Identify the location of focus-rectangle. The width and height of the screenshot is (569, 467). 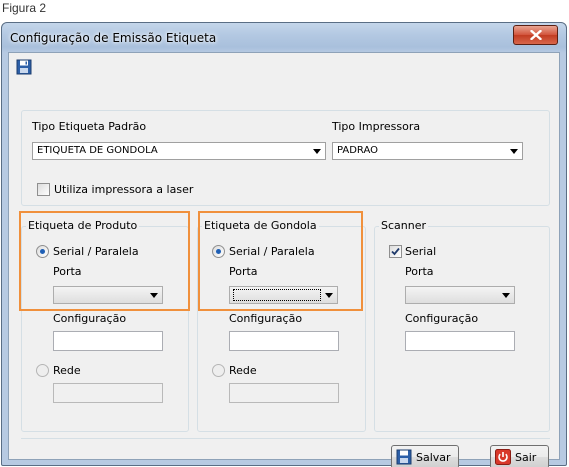
(277, 295).